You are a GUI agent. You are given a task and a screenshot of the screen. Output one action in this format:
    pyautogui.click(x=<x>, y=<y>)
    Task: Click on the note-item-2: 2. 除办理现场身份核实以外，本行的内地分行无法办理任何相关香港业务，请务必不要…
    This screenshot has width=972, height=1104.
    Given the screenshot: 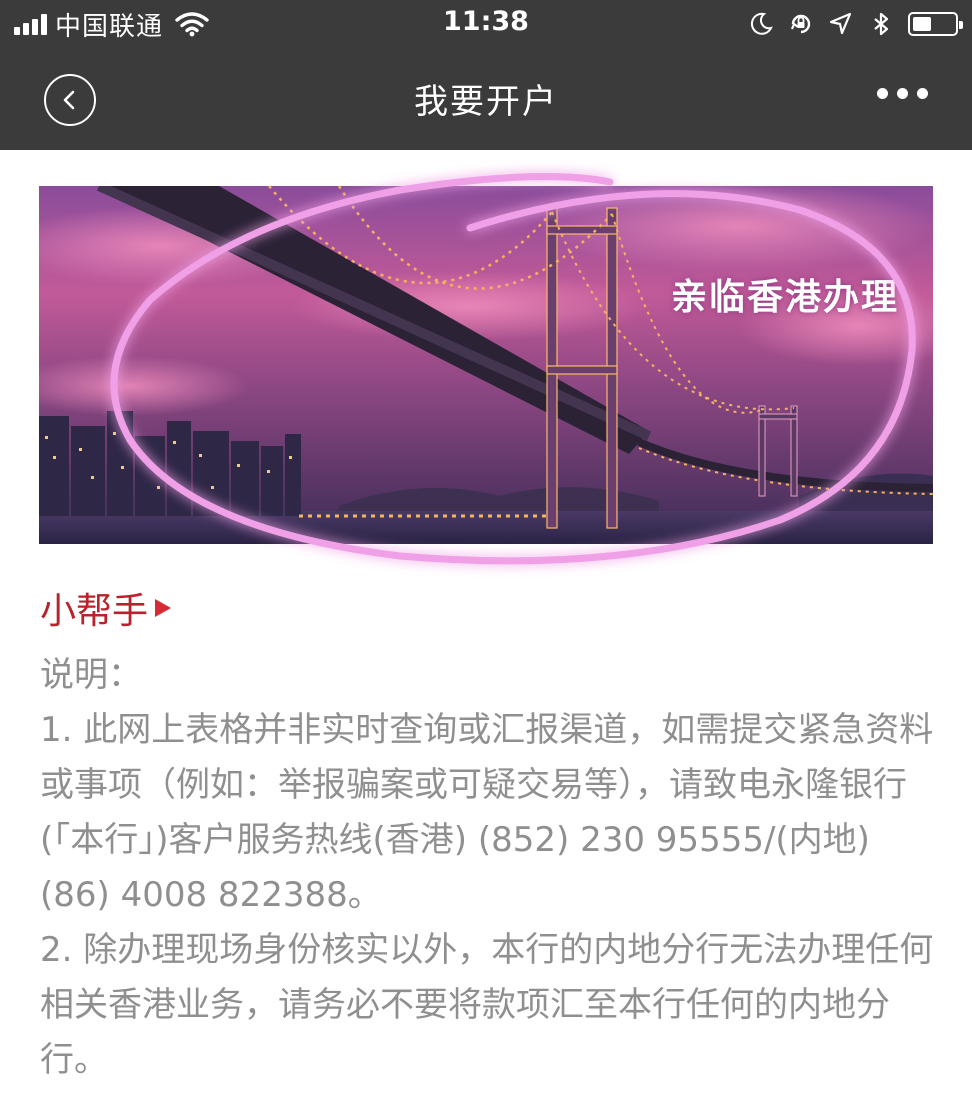 What is the action you would take?
    pyautogui.click(x=487, y=1005)
    